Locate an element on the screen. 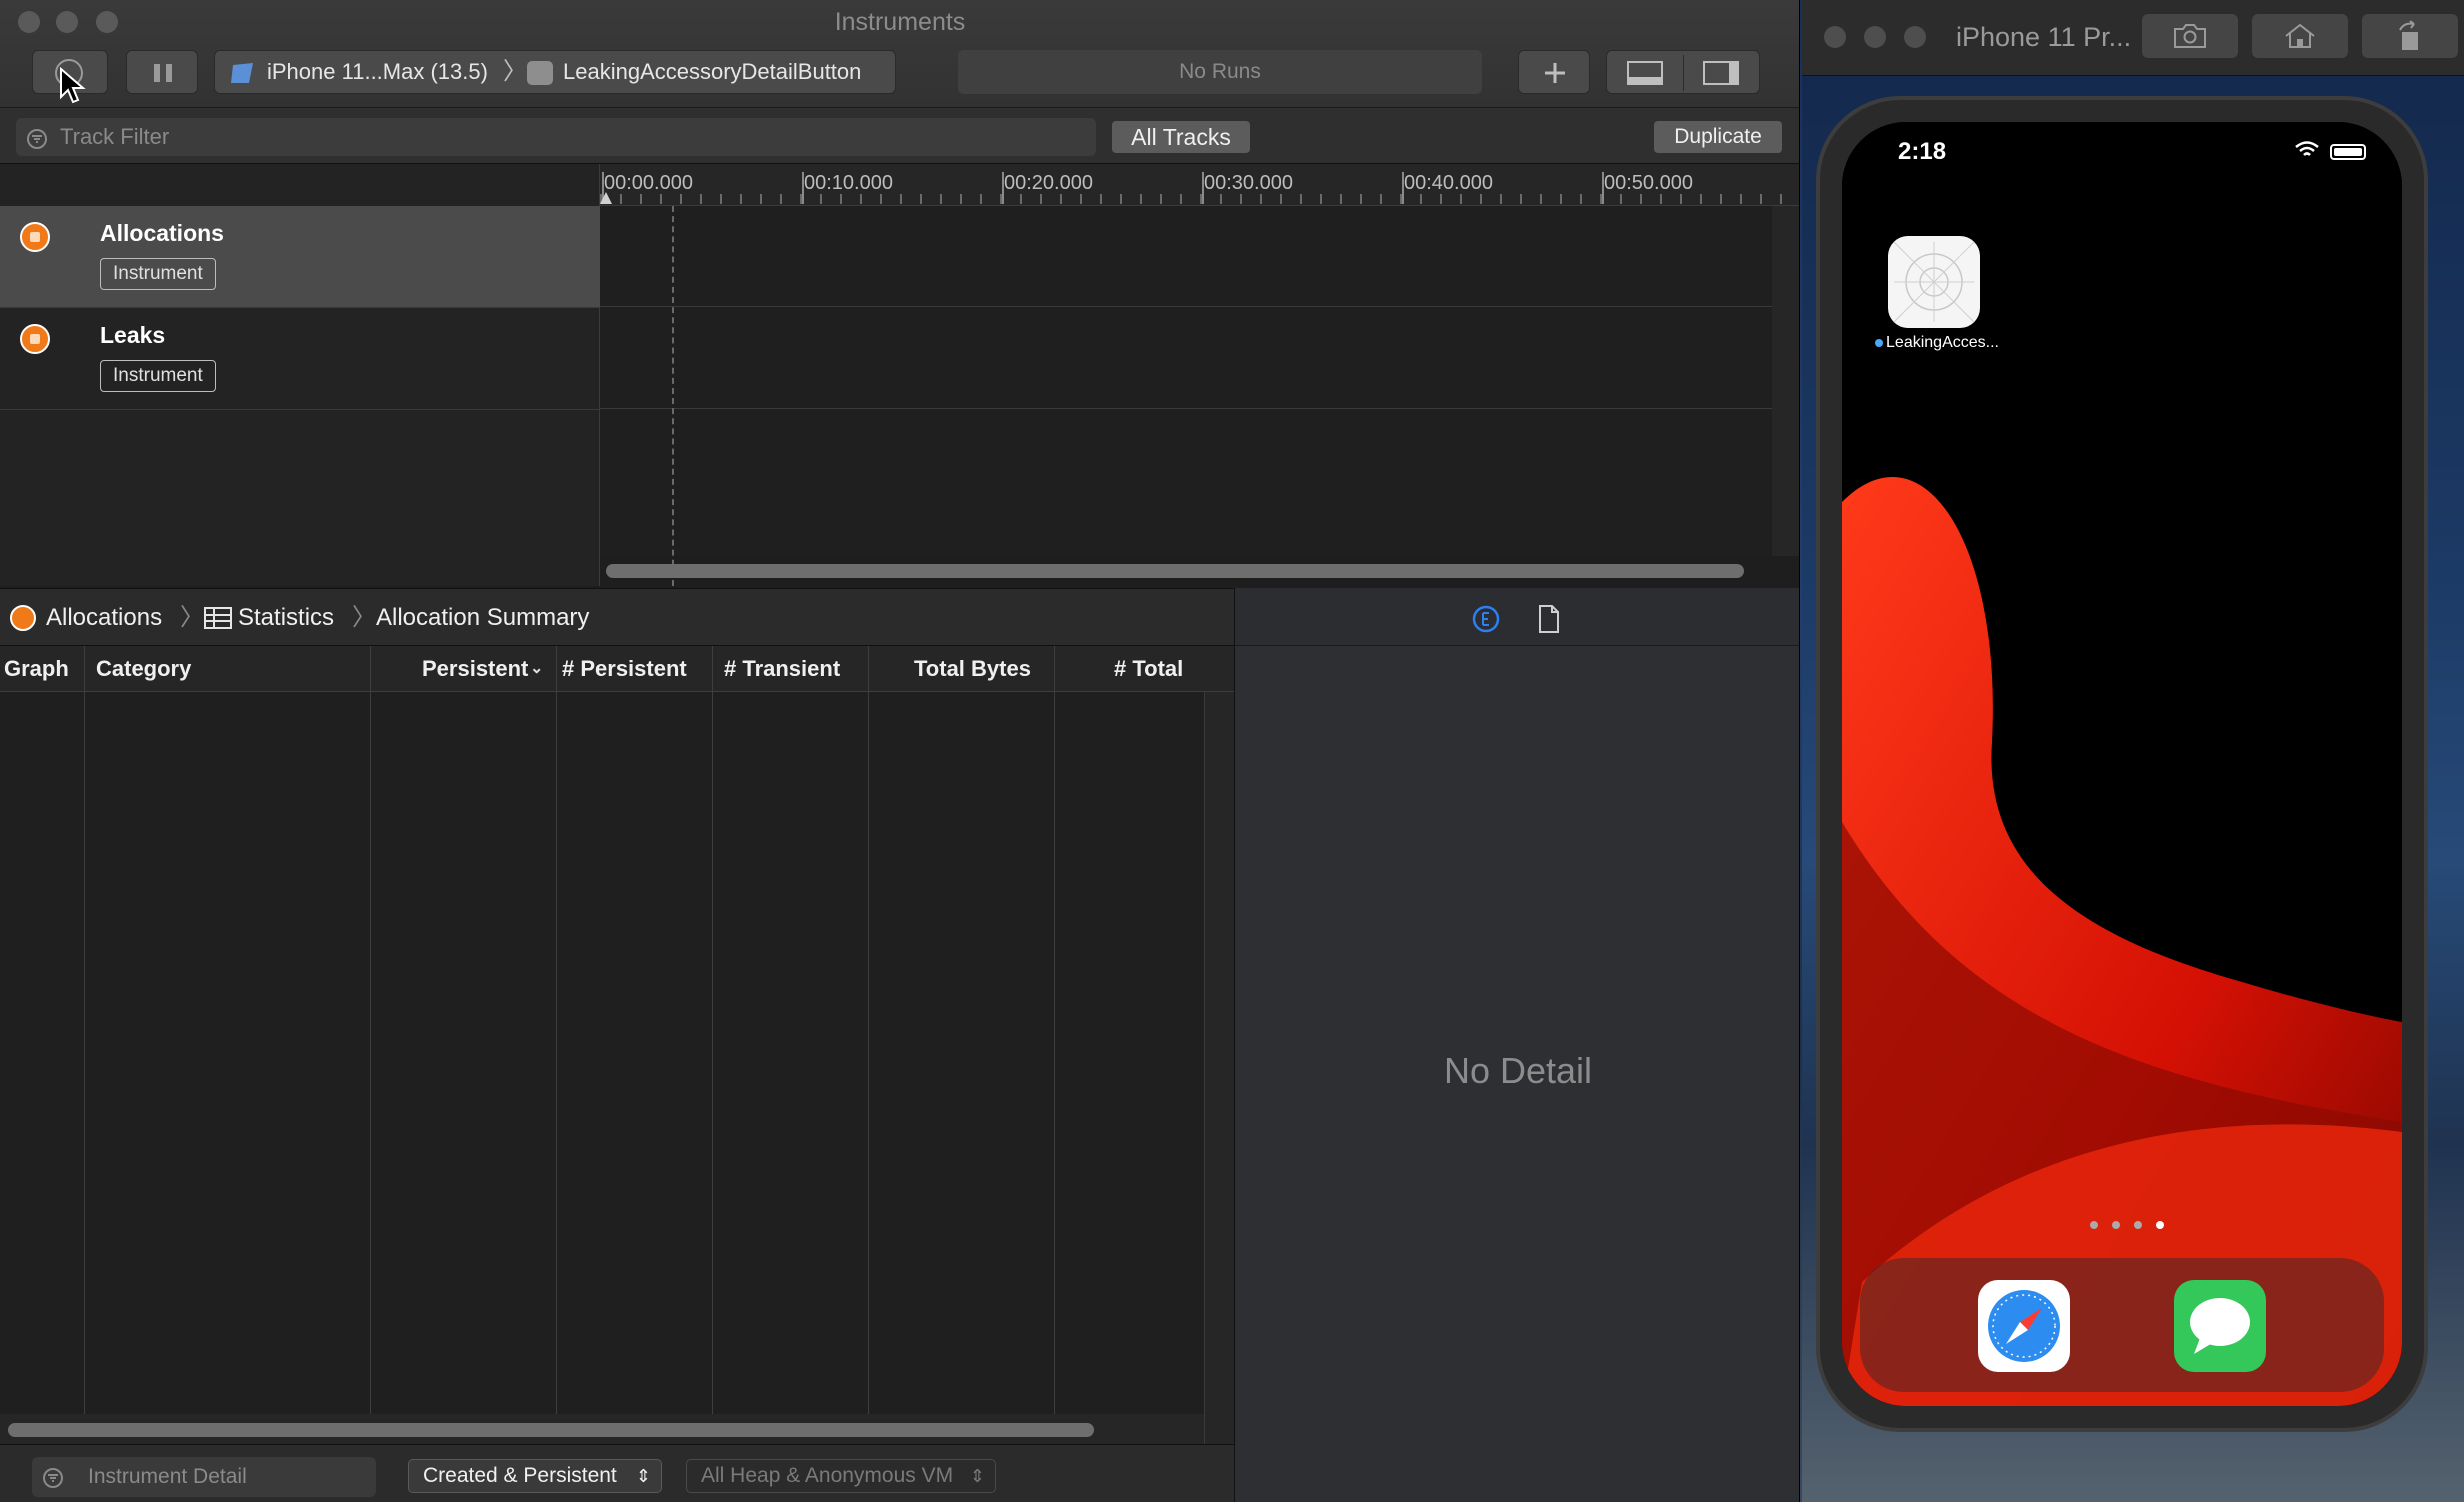 The height and width of the screenshot is (1502, 2464). leaks-icon is located at coordinates (35, 339).